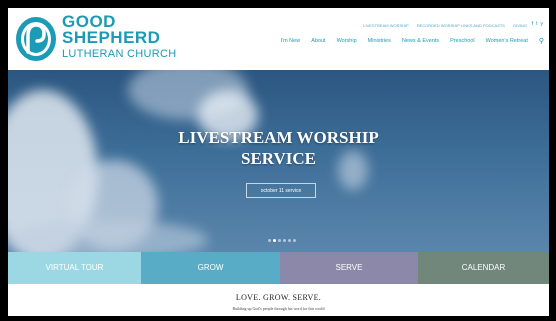 Image resolution: width=556 pixels, height=321 pixels. I want to click on search-icon: ⚲, so click(541, 41).